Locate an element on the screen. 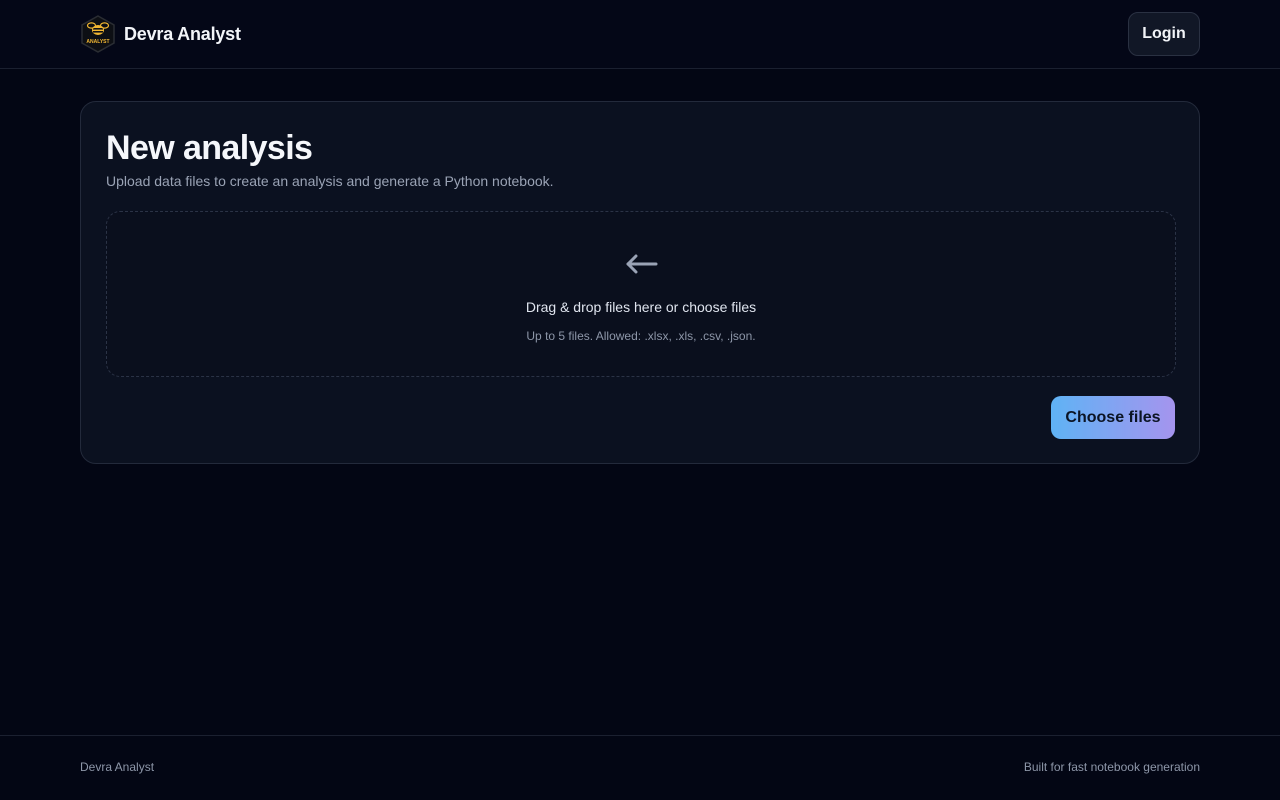 Image resolution: width=1280 pixels, height=800 pixels. top-header: ANALYST Devra Analyst Login is located at coordinates (640, 34).